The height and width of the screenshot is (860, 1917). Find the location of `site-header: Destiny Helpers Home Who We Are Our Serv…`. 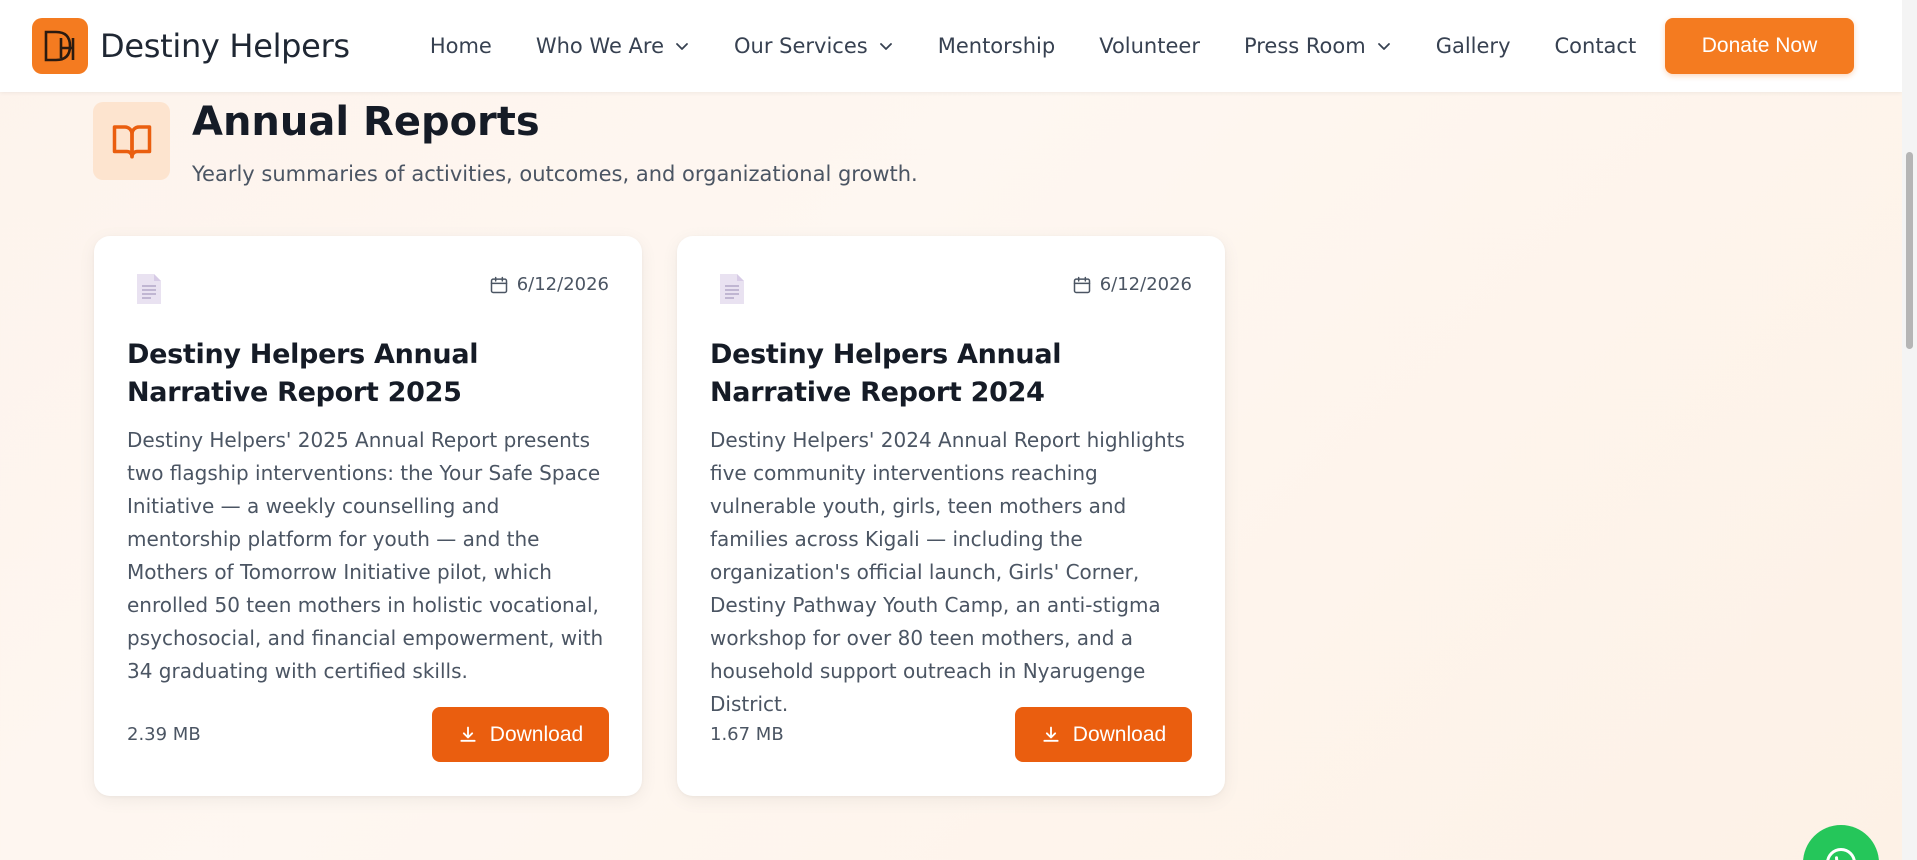

site-header: Destiny Helpers Home Who We Are Our Serv… is located at coordinates (951, 46).